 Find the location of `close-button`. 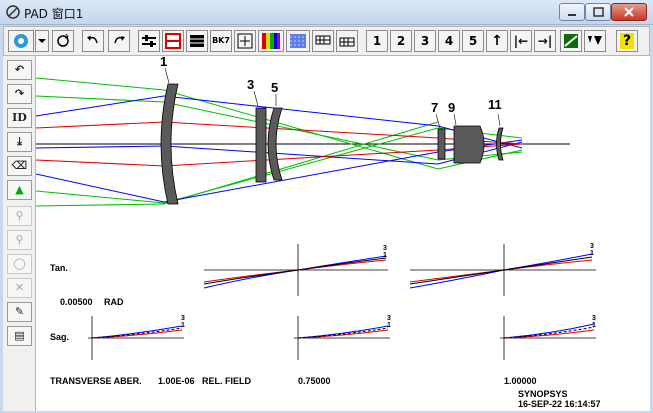

close-button is located at coordinates (629, 12).